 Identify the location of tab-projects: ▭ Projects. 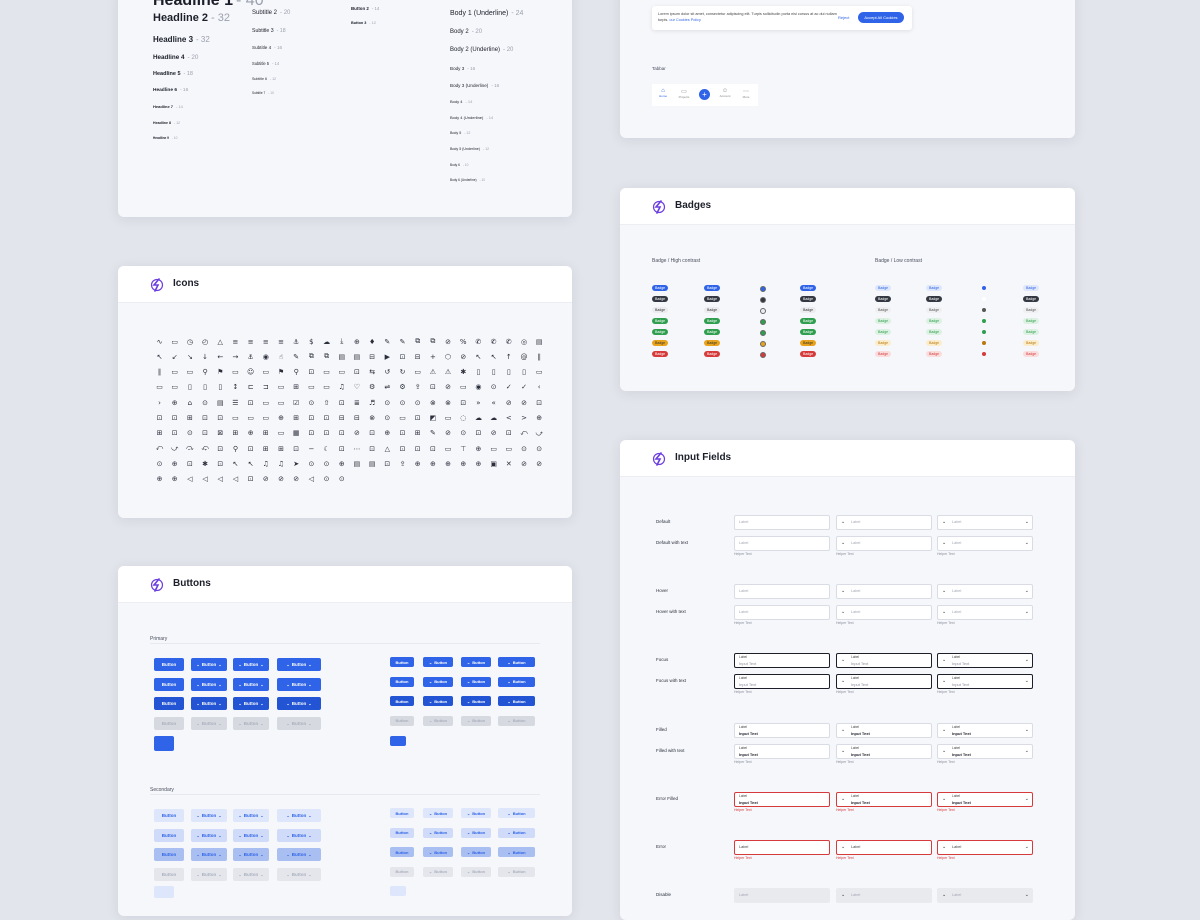
(684, 93).